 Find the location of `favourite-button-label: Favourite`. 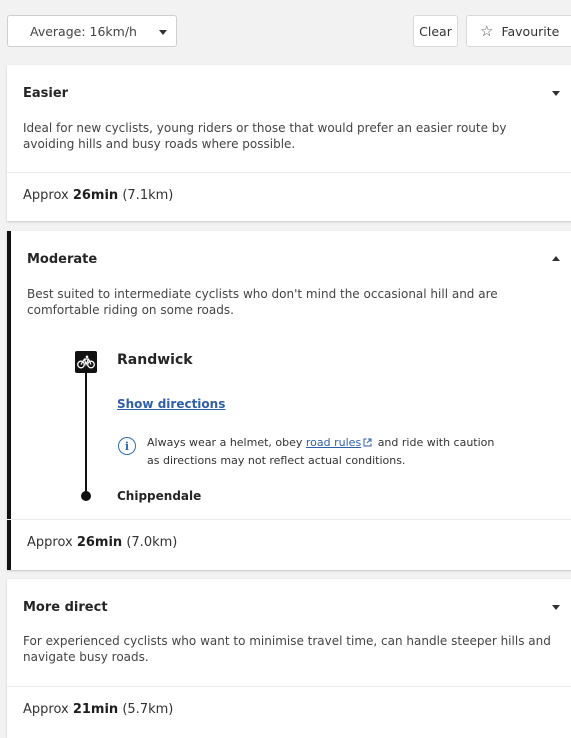

favourite-button-label: Favourite is located at coordinates (530, 31).